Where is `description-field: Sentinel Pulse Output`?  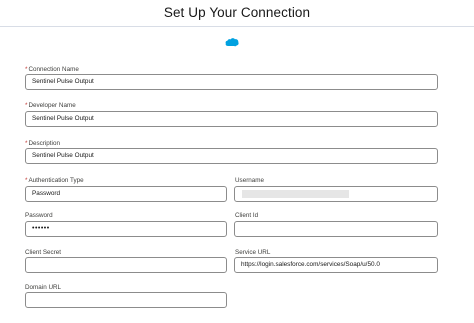 description-field: Sentinel Pulse Output is located at coordinates (231, 156).